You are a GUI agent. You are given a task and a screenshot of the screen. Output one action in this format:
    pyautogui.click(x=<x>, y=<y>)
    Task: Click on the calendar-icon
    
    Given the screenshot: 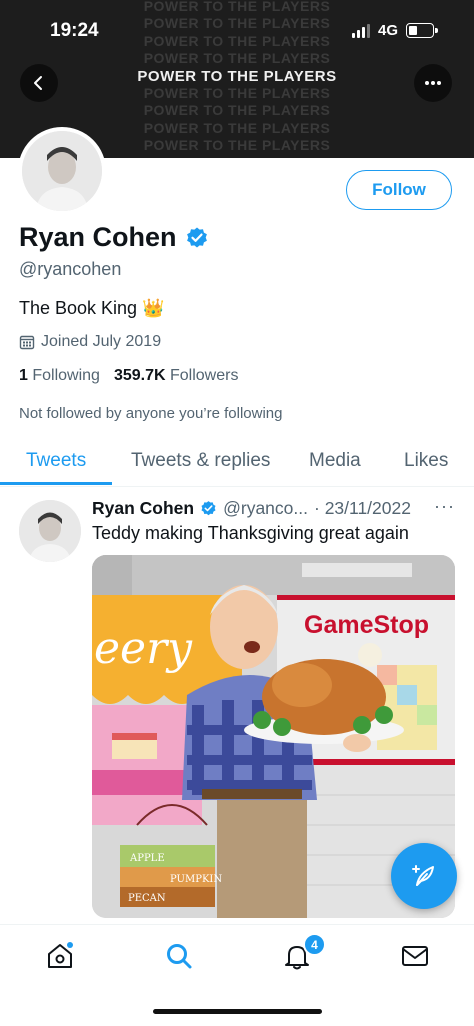 What is the action you would take?
    pyautogui.click(x=27, y=342)
    